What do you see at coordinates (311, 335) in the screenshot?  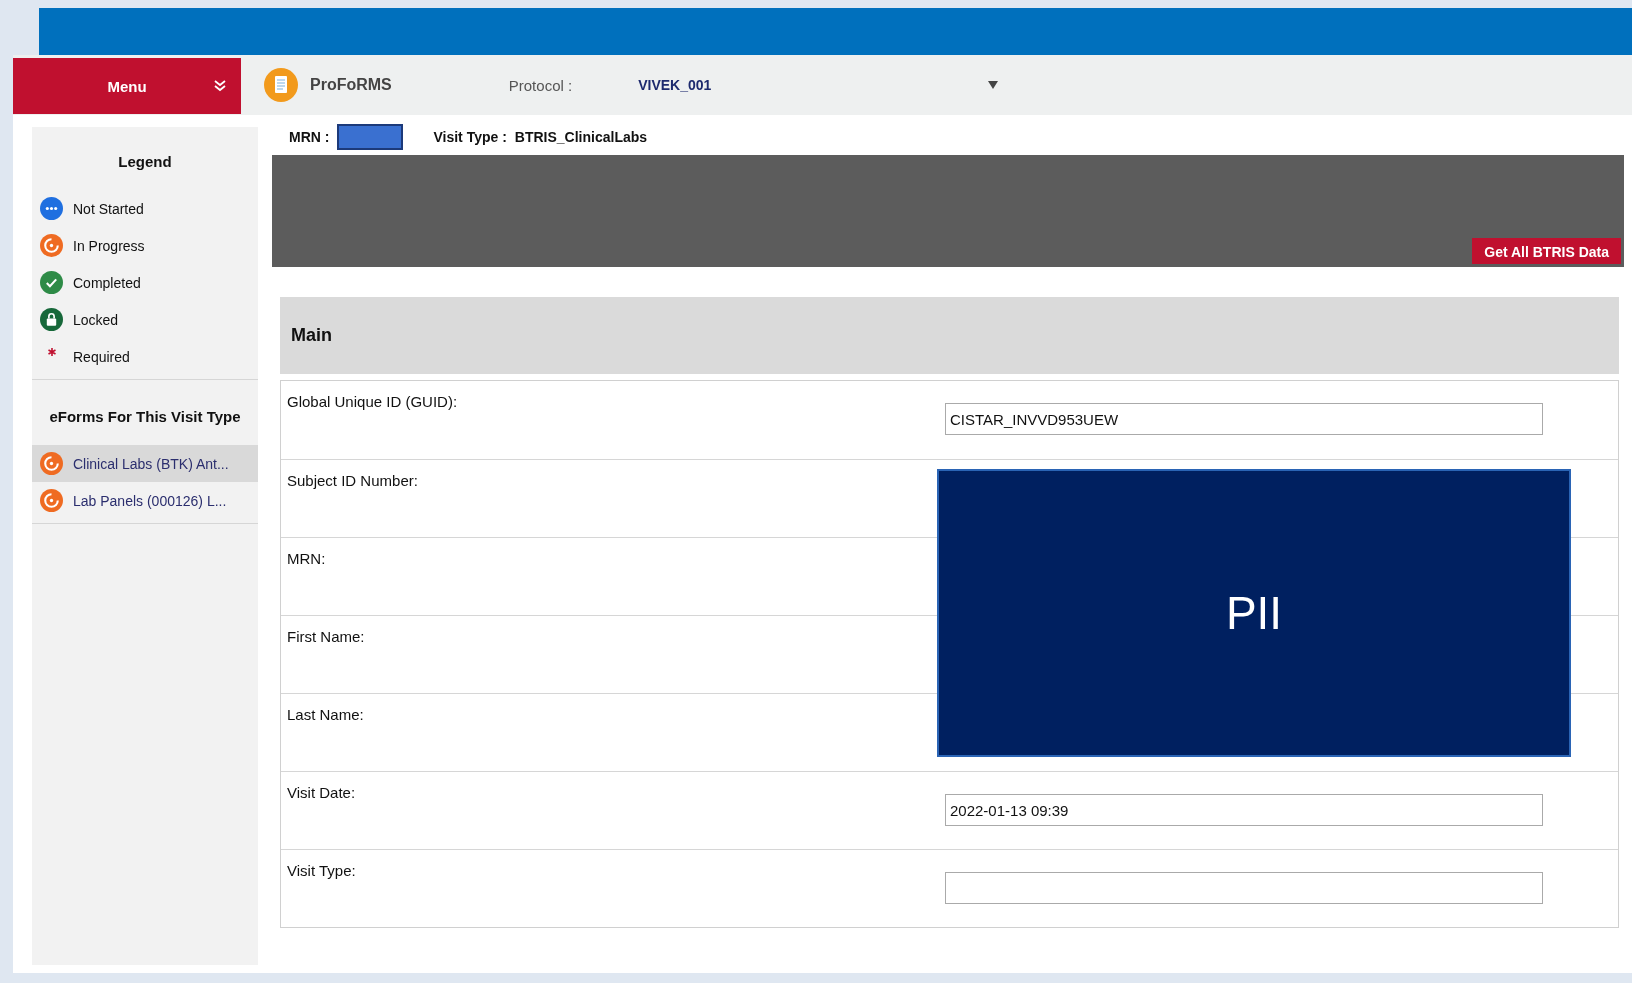 I see `section-title: Main` at bounding box center [311, 335].